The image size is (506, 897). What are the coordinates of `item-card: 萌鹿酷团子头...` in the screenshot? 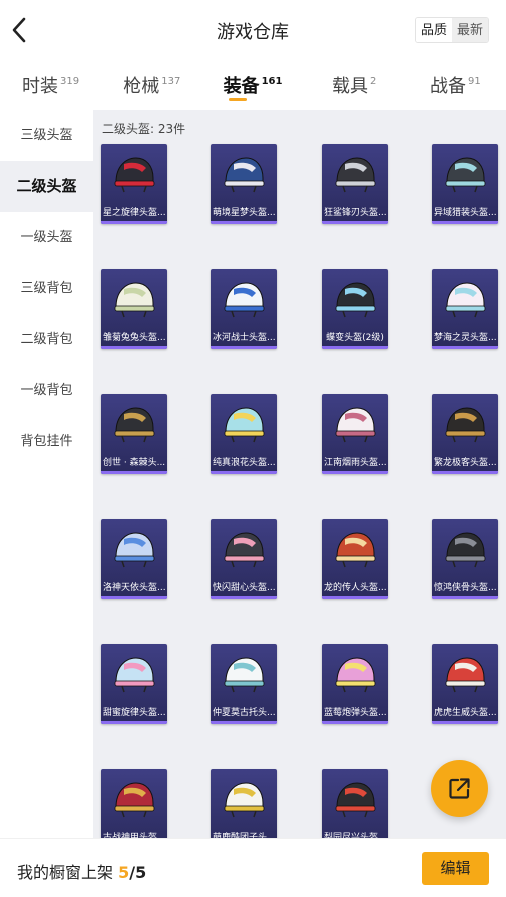 It's located at (244, 804).